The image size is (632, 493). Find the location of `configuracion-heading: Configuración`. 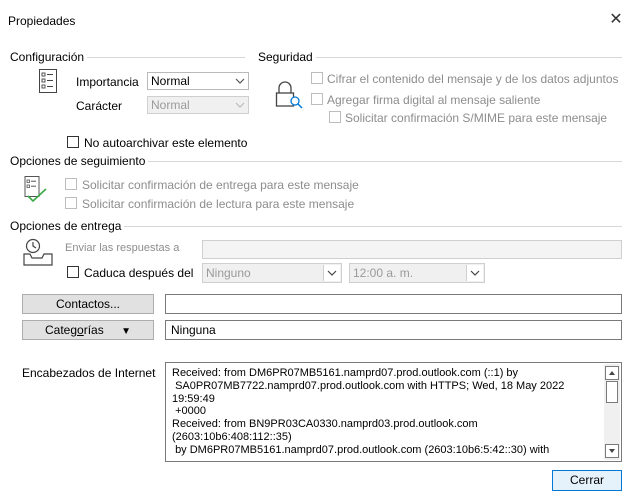

configuracion-heading: Configuración is located at coordinates (49, 57).